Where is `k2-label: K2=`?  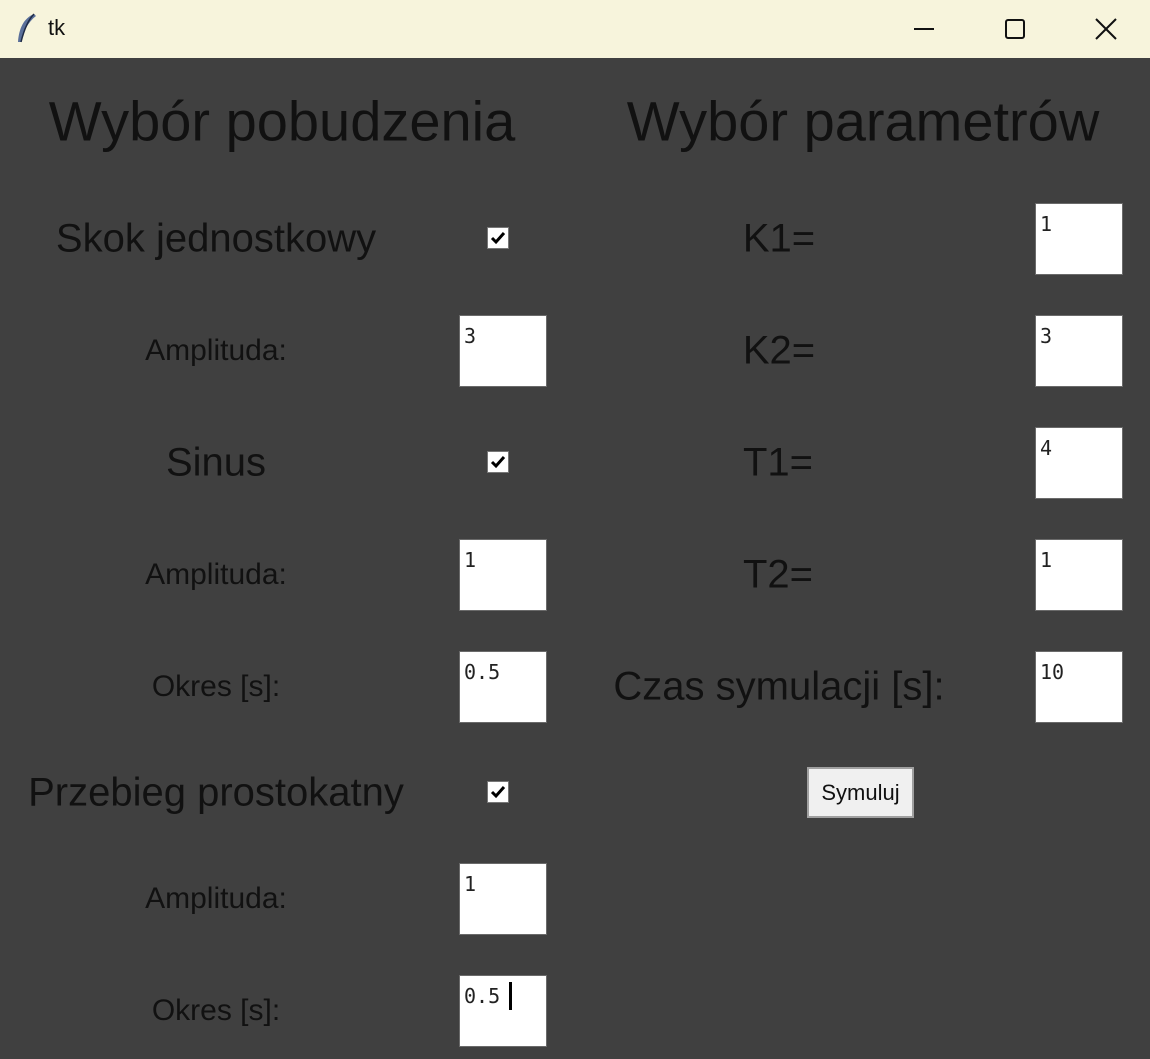 k2-label: K2= is located at coordinates (779, 350).